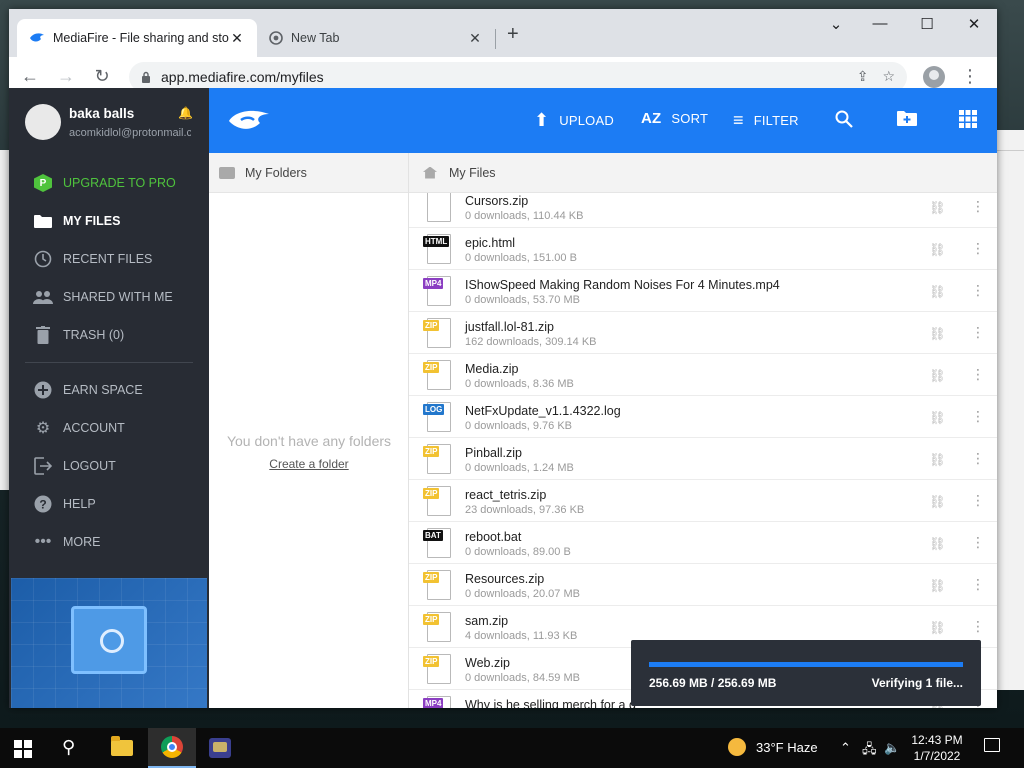 The width and height of the screenshot is (1024, 768). I want to click on file-name: reboot.bat, so click(493, 537).